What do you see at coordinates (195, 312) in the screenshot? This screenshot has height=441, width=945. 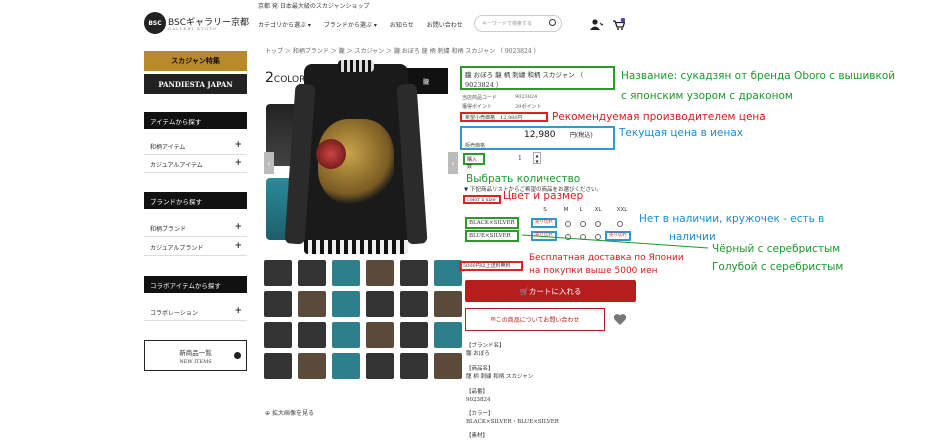 I see `sidebar-item-collab: コラボレーション +` at bounding box center [195, 312].